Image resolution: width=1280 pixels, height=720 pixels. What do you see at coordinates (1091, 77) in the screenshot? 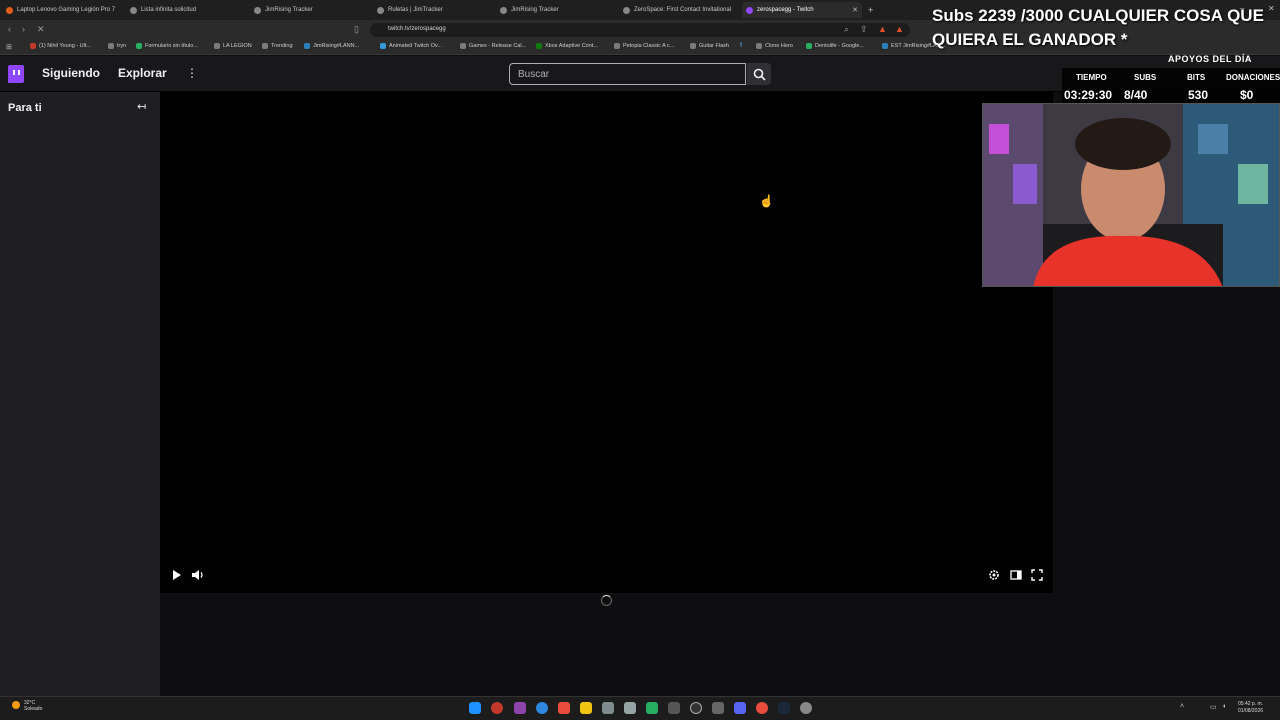
I see `stat-label: TIEMPO` at bounding box center [1091, 77].